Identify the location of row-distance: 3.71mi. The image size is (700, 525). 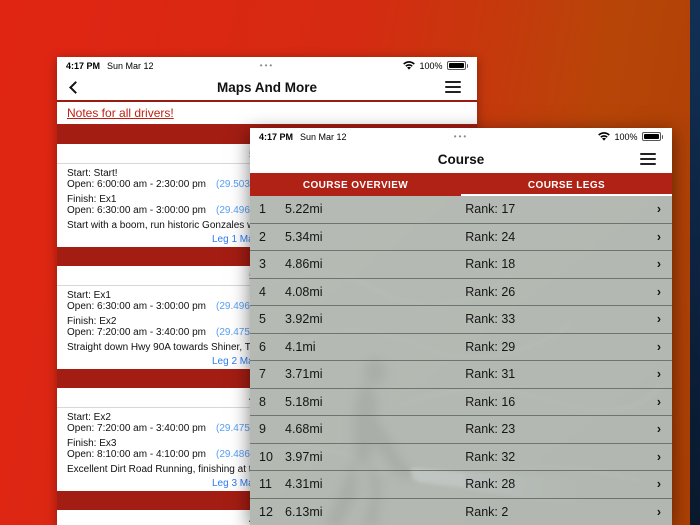
(304, 374).